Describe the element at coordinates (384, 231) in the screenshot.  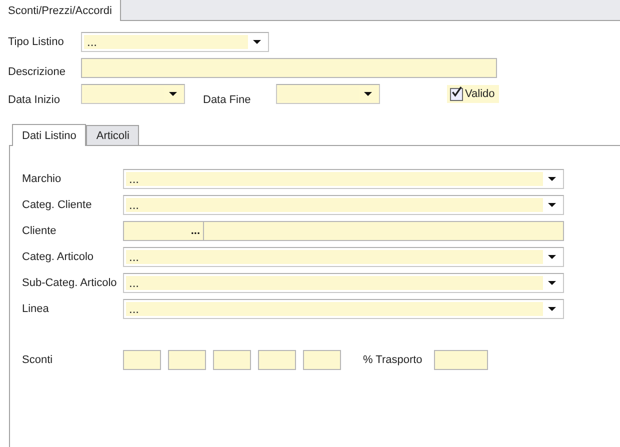
I see `input-field` at that location.